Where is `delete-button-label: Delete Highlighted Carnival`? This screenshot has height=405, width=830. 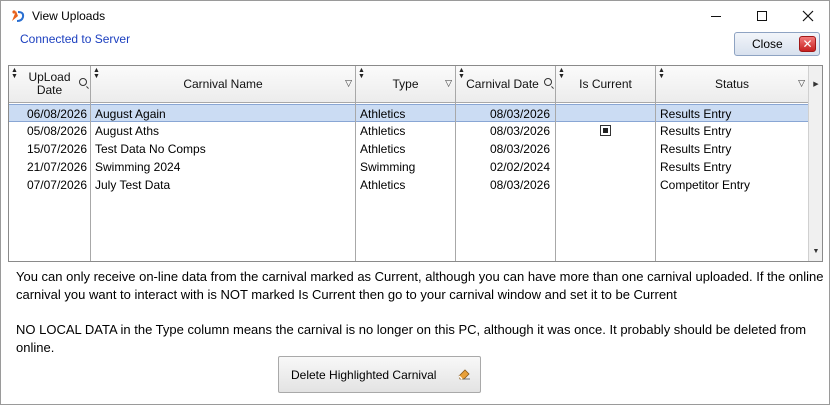
delete-button-label: Delete Highlighted Carnival is located at coordinates (364, 374).